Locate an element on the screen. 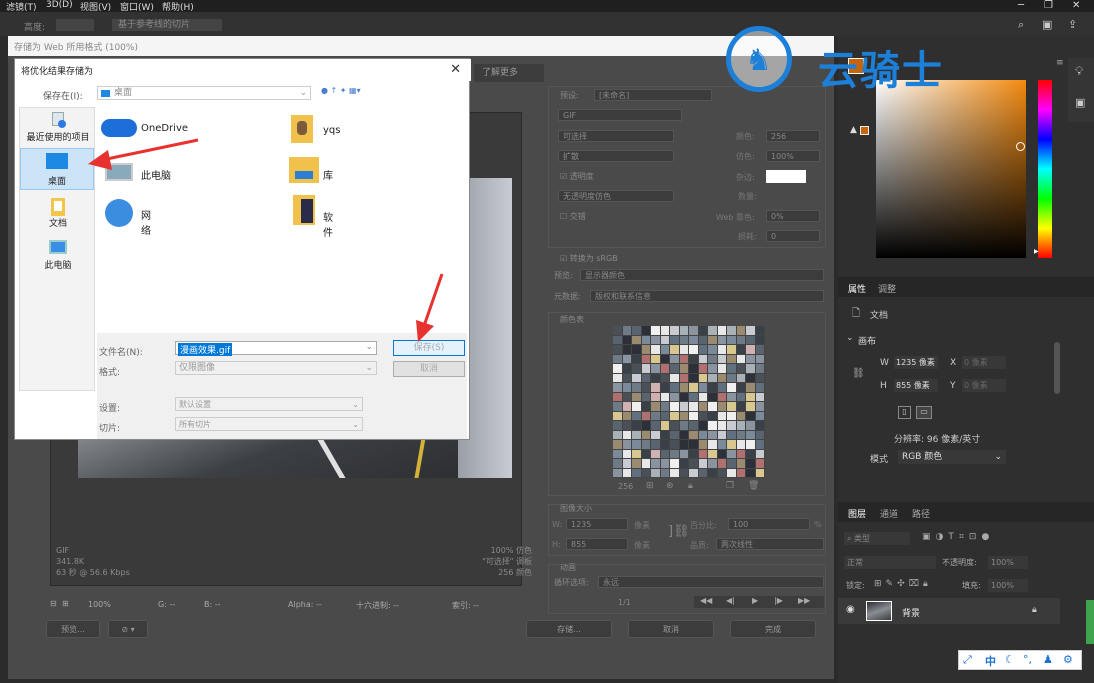 The width and height of the screenshot is (1094, 683). fill-input: 100% is located at coordinates (1008, 585).